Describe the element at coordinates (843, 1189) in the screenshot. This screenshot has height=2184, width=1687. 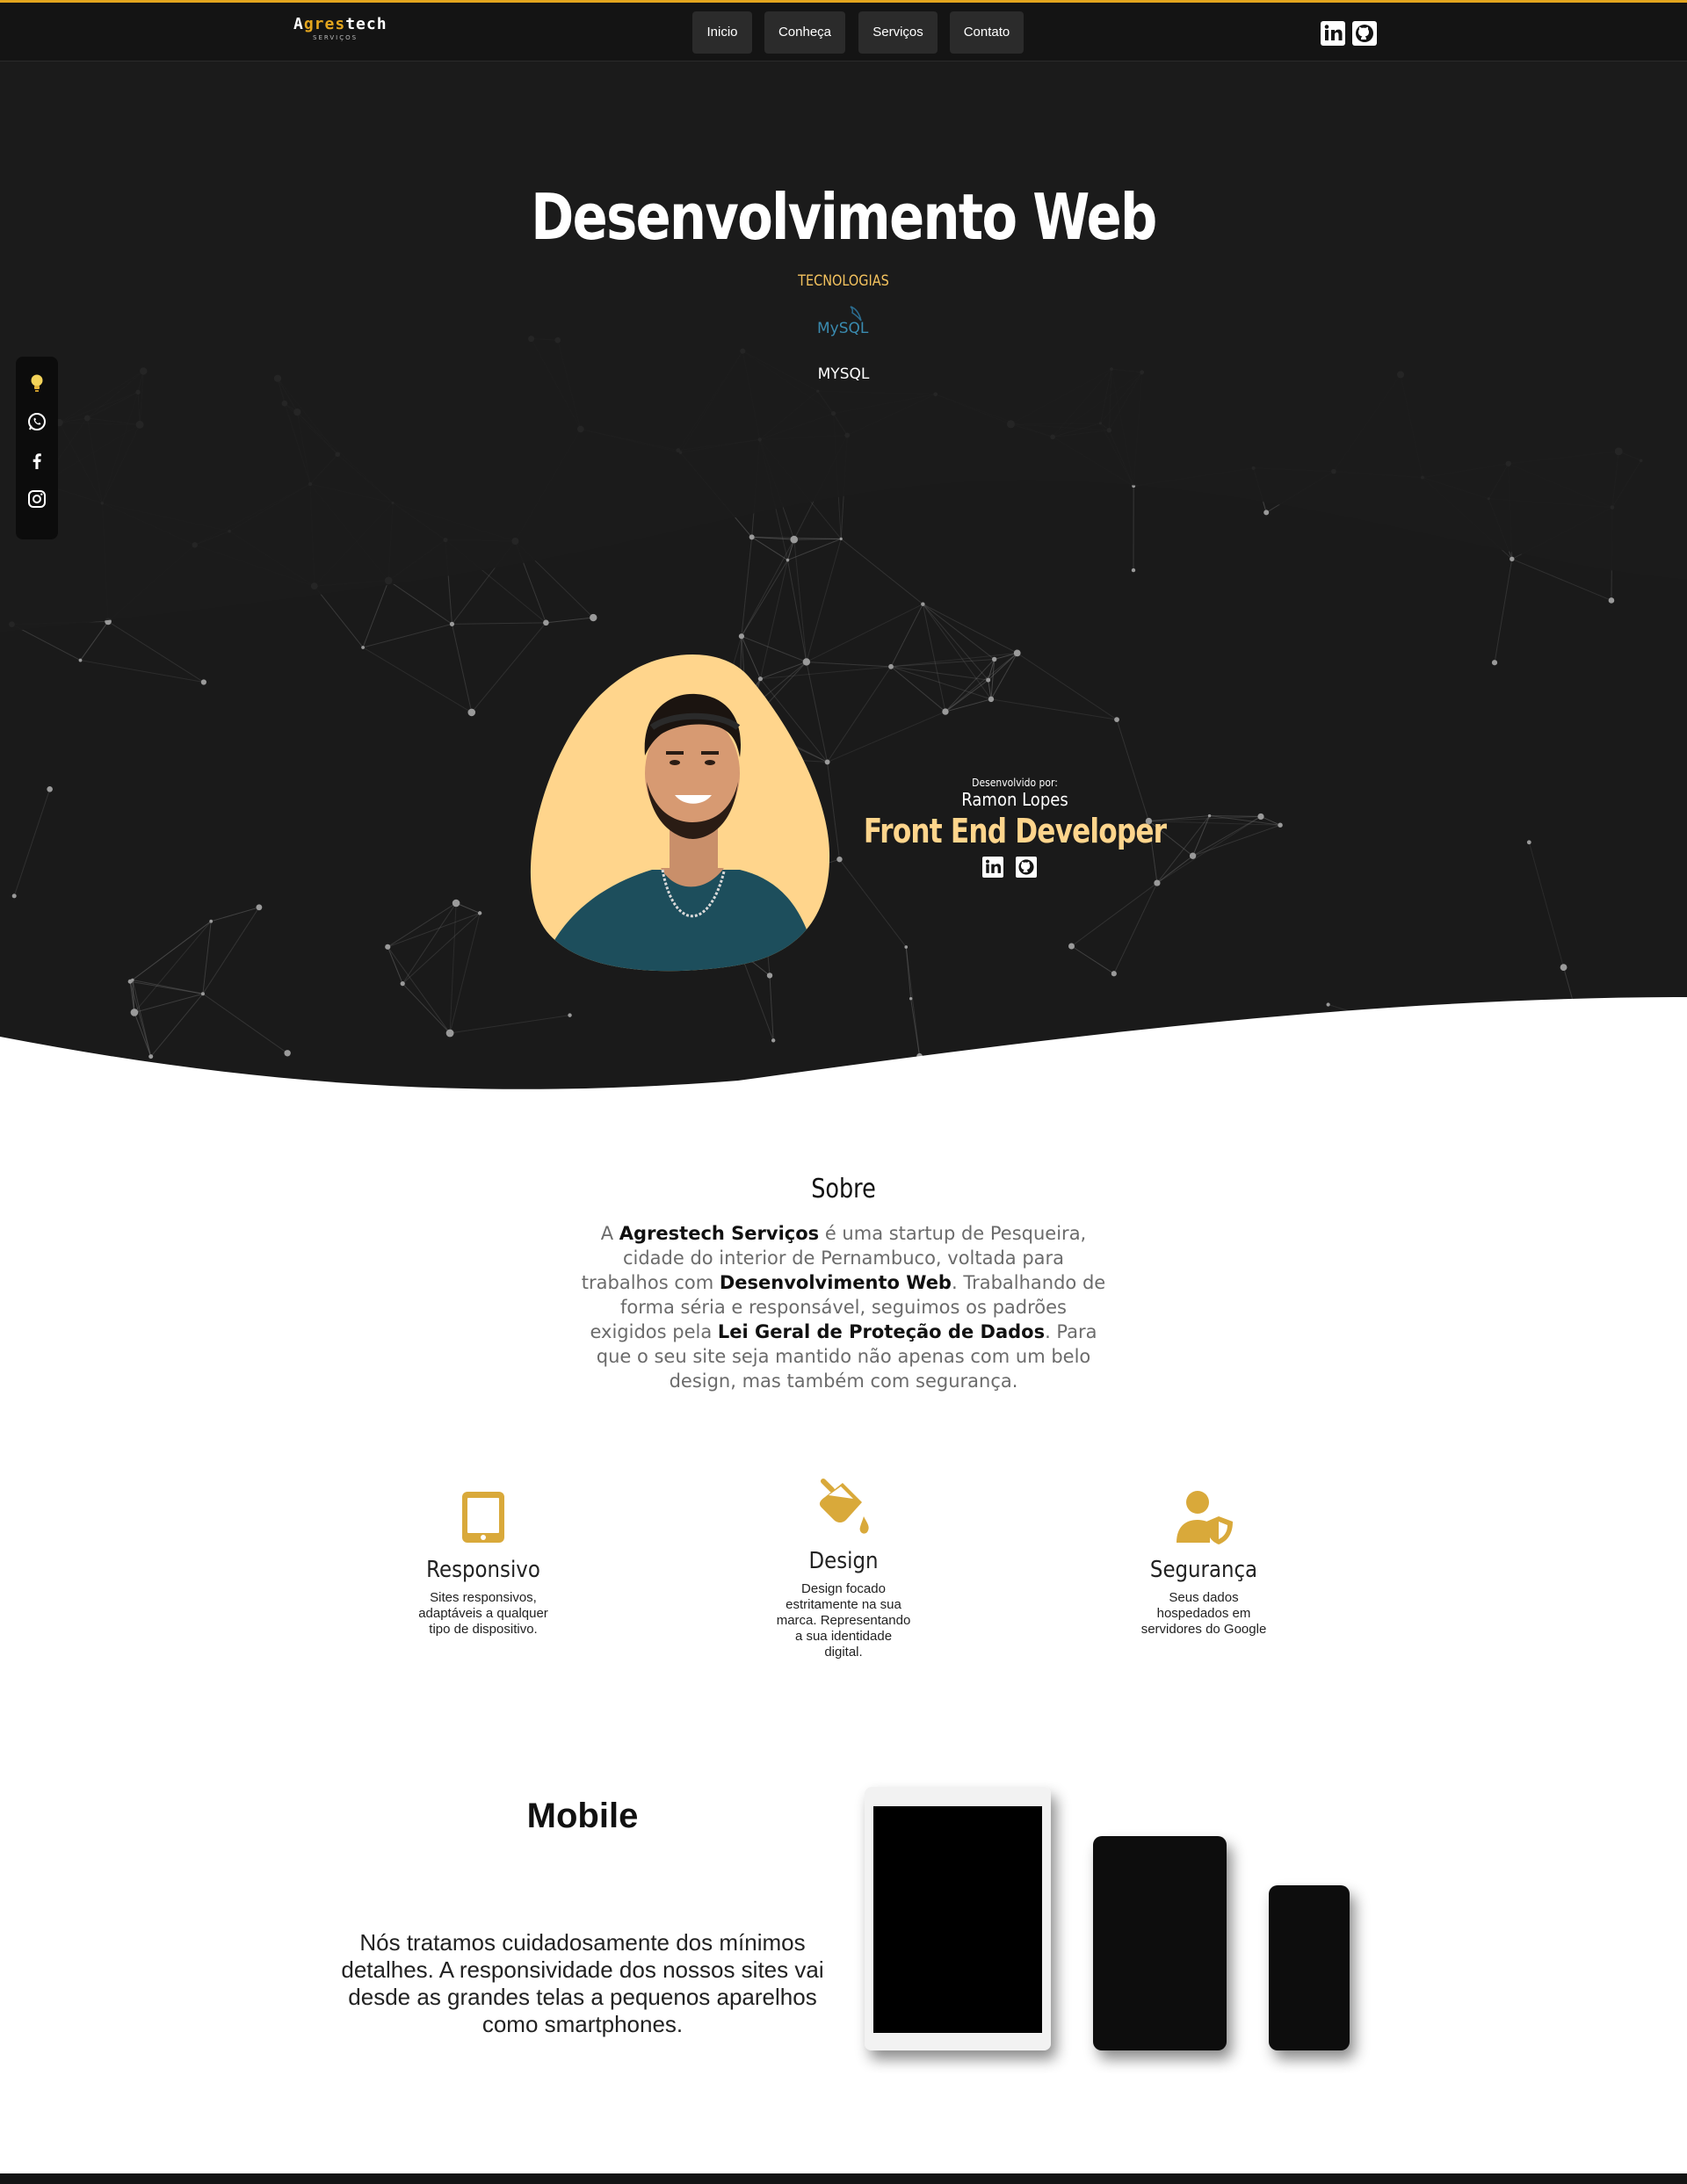
I see `about-title: Sobre` at that location.